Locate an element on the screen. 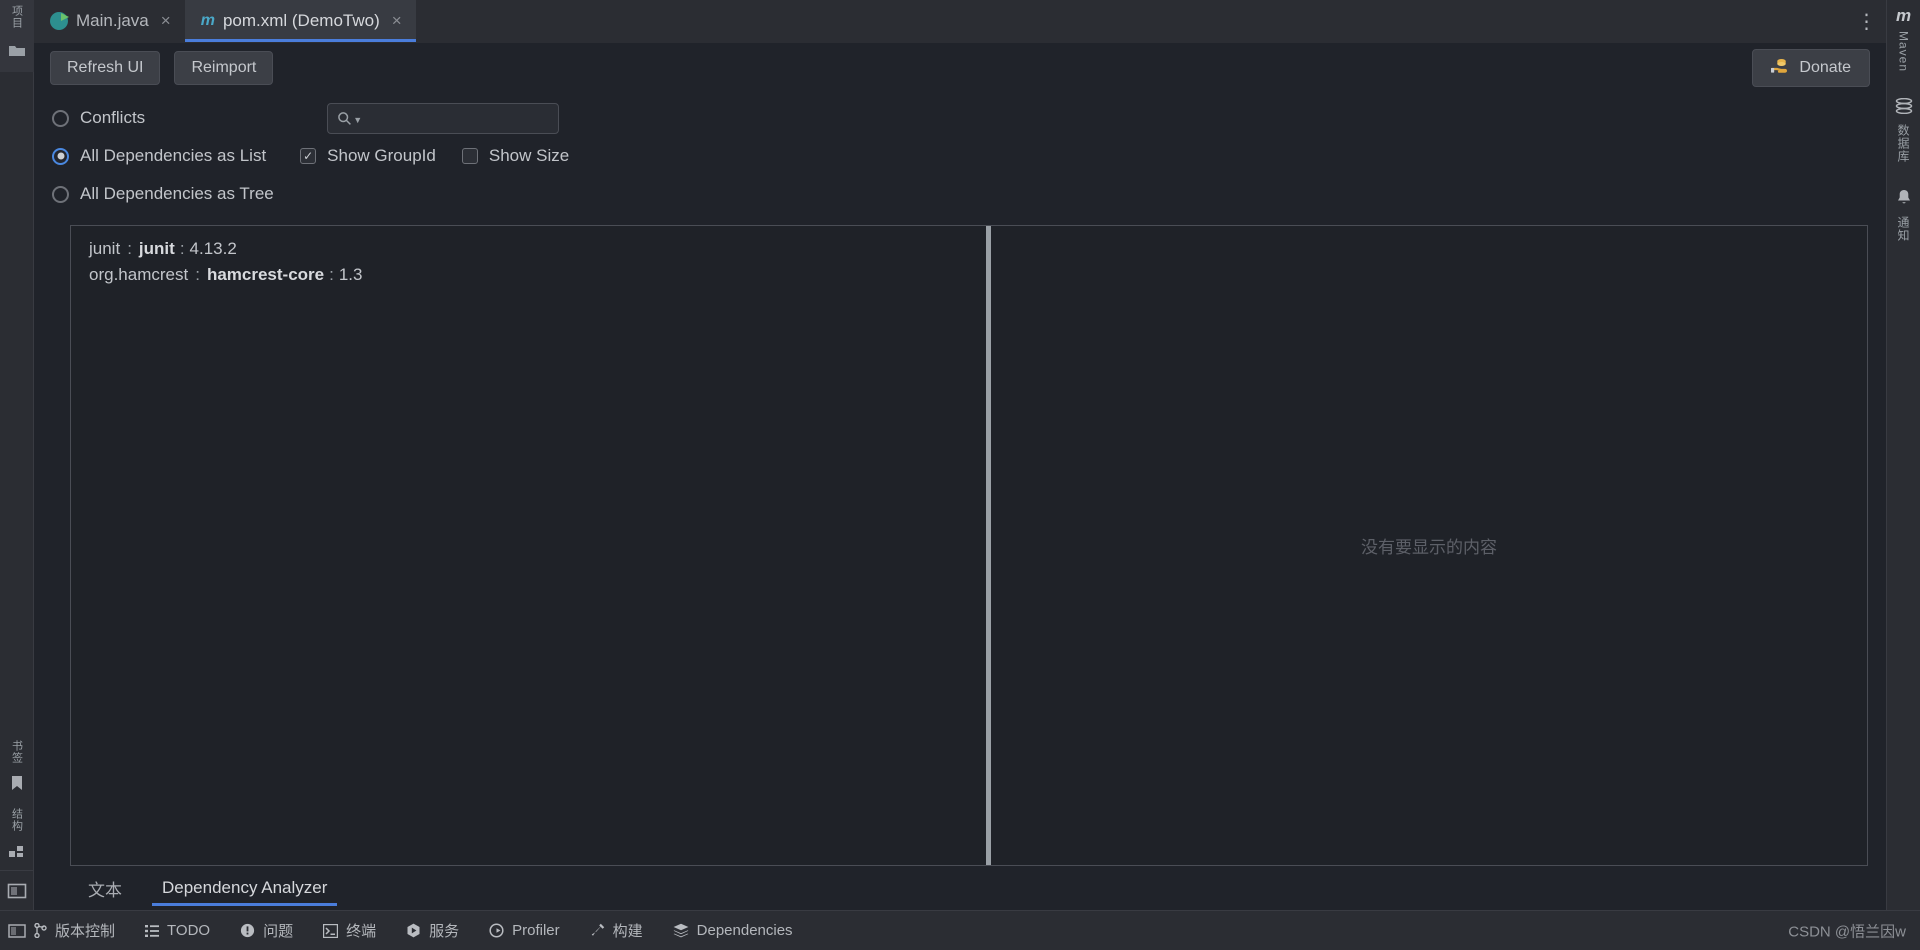 The image size is (1920, 950). radio-all-dependencies-as-list: All Dependencies as List is located at coordinates (159, 156).